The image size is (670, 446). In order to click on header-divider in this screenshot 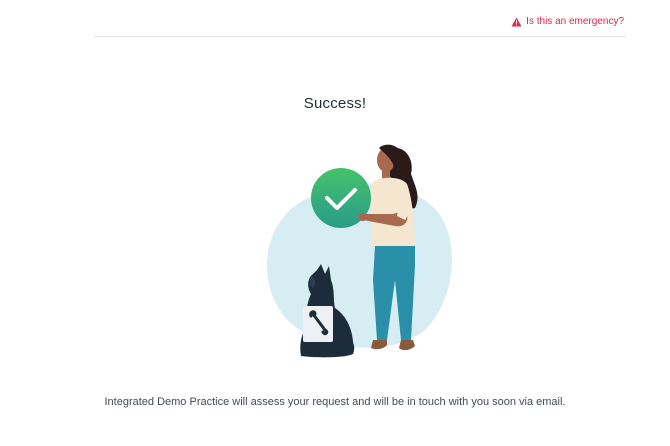, I will do `click(360, 36)`.